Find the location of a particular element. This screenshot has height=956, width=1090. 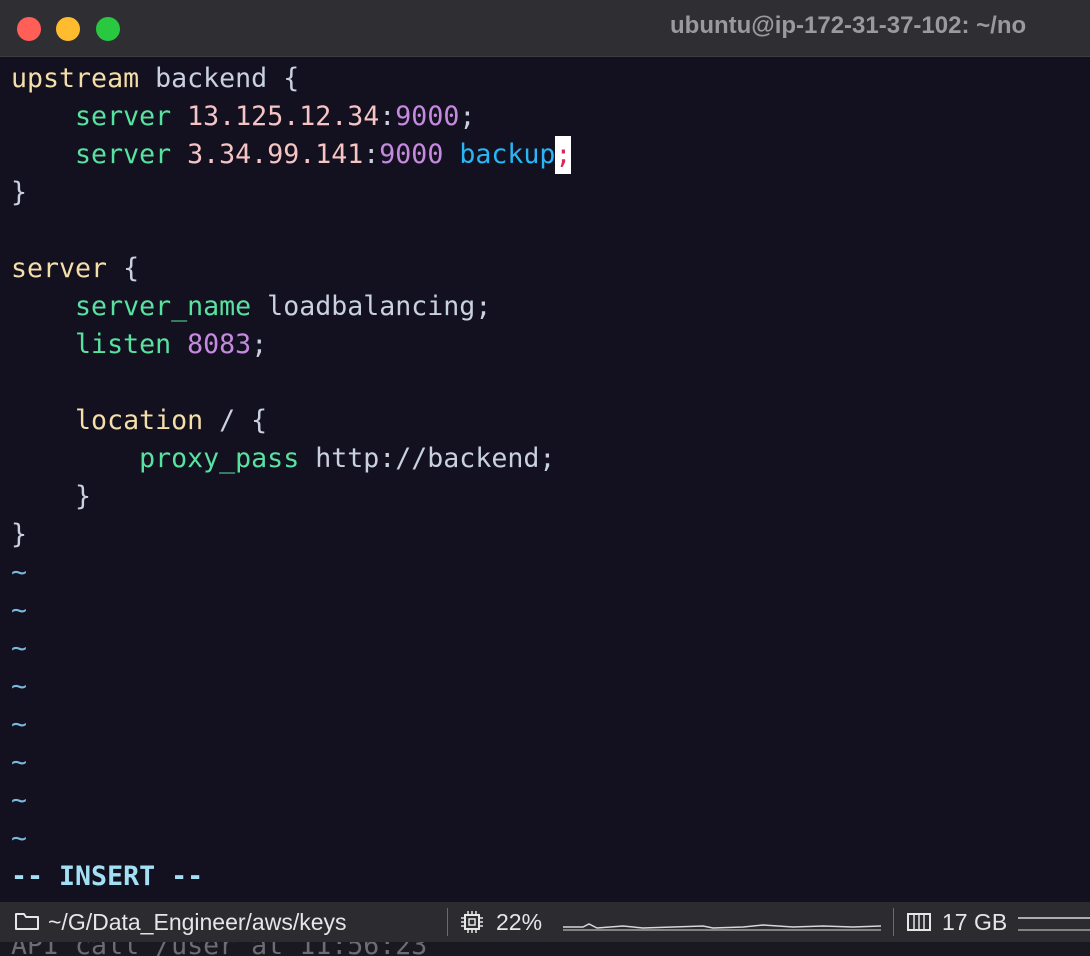

cpu-usage: 22% is located at coordinates (519, 922).